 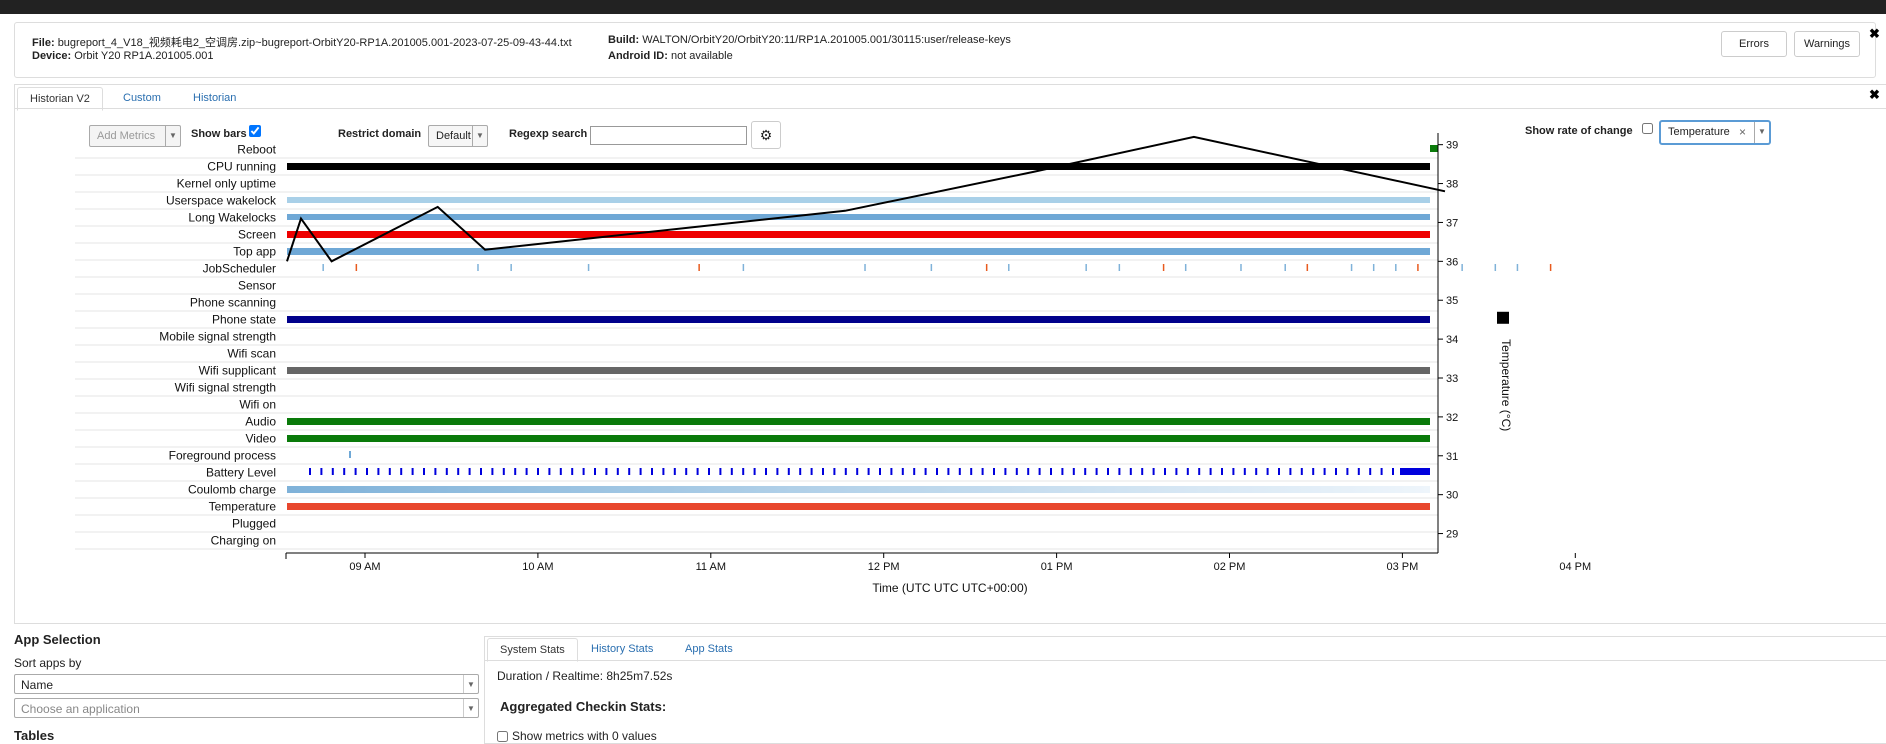 I want to click on x-tick-label: 01 PM, so click(x=1057, y=567).